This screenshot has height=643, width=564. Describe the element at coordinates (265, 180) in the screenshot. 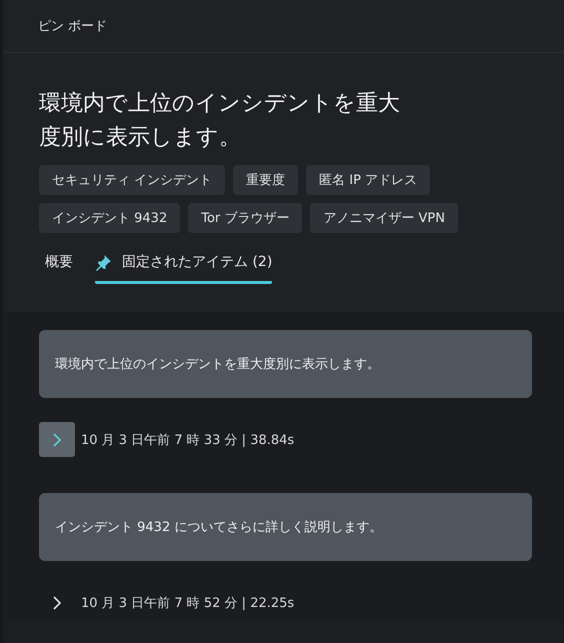

I see `tag: 重要度` at that location.